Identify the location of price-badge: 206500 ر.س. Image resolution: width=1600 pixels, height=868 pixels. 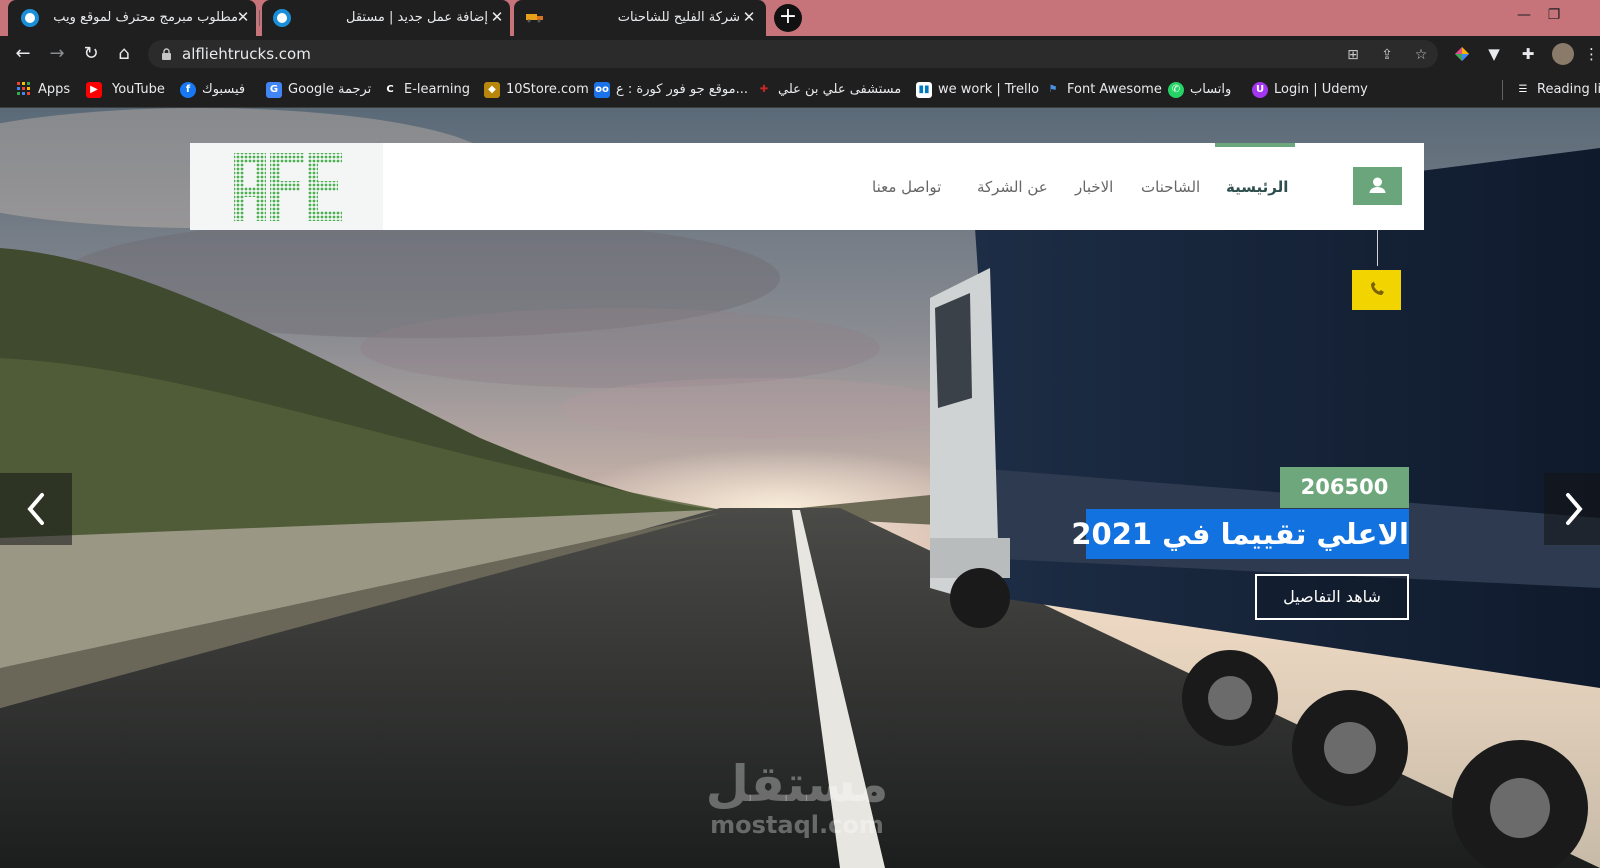
(1344, 503).